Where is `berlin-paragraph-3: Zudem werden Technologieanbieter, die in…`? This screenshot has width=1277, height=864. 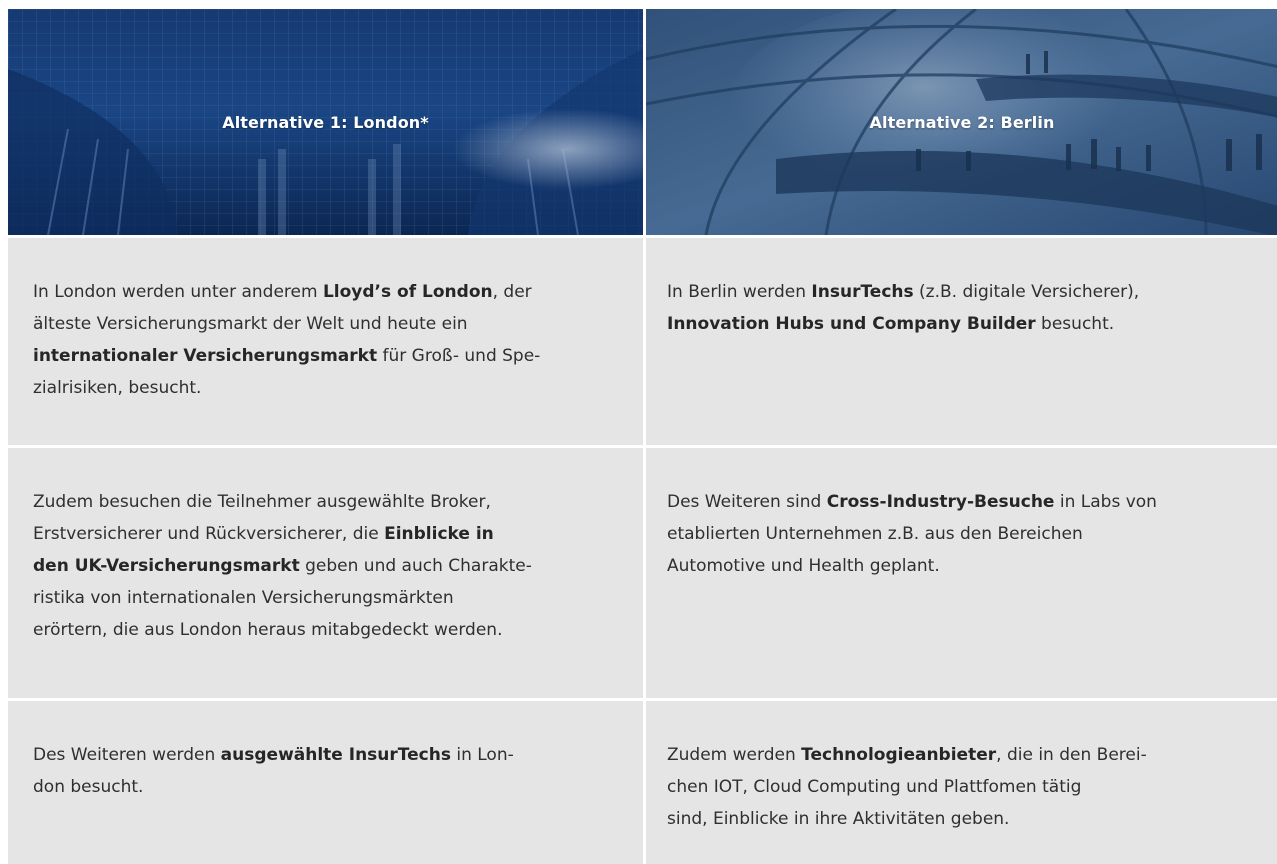
berlin-paragraph-3: Zudem werden Technologieanbieter, die in… is located at coordinates (961, 782).